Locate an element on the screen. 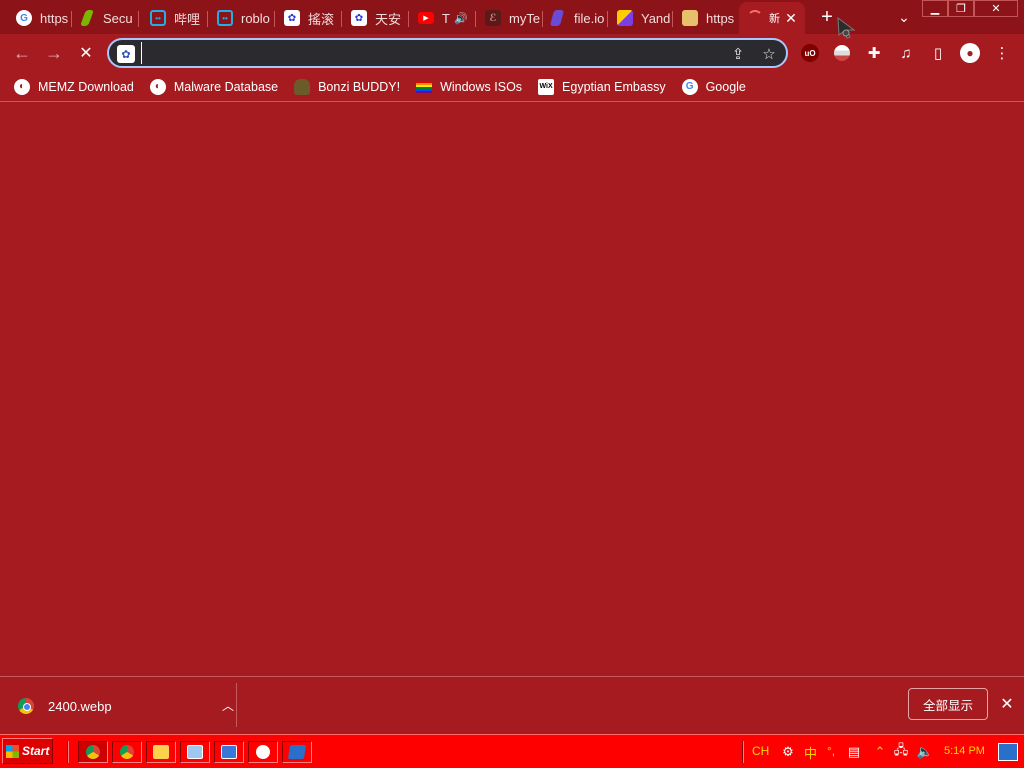 The height and width of the screenshot is (768, 1024). ublock-extension-button: uO is located at coordinates (810, 53).